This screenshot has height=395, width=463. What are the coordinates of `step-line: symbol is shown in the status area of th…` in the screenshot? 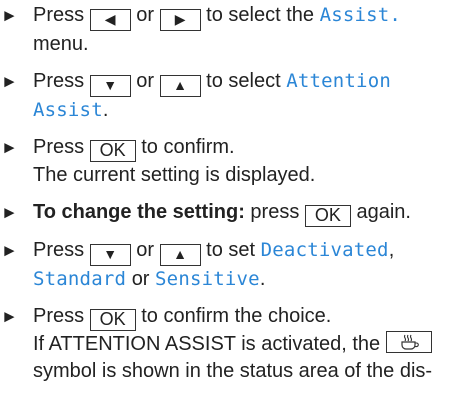 It's located at (248, 371).